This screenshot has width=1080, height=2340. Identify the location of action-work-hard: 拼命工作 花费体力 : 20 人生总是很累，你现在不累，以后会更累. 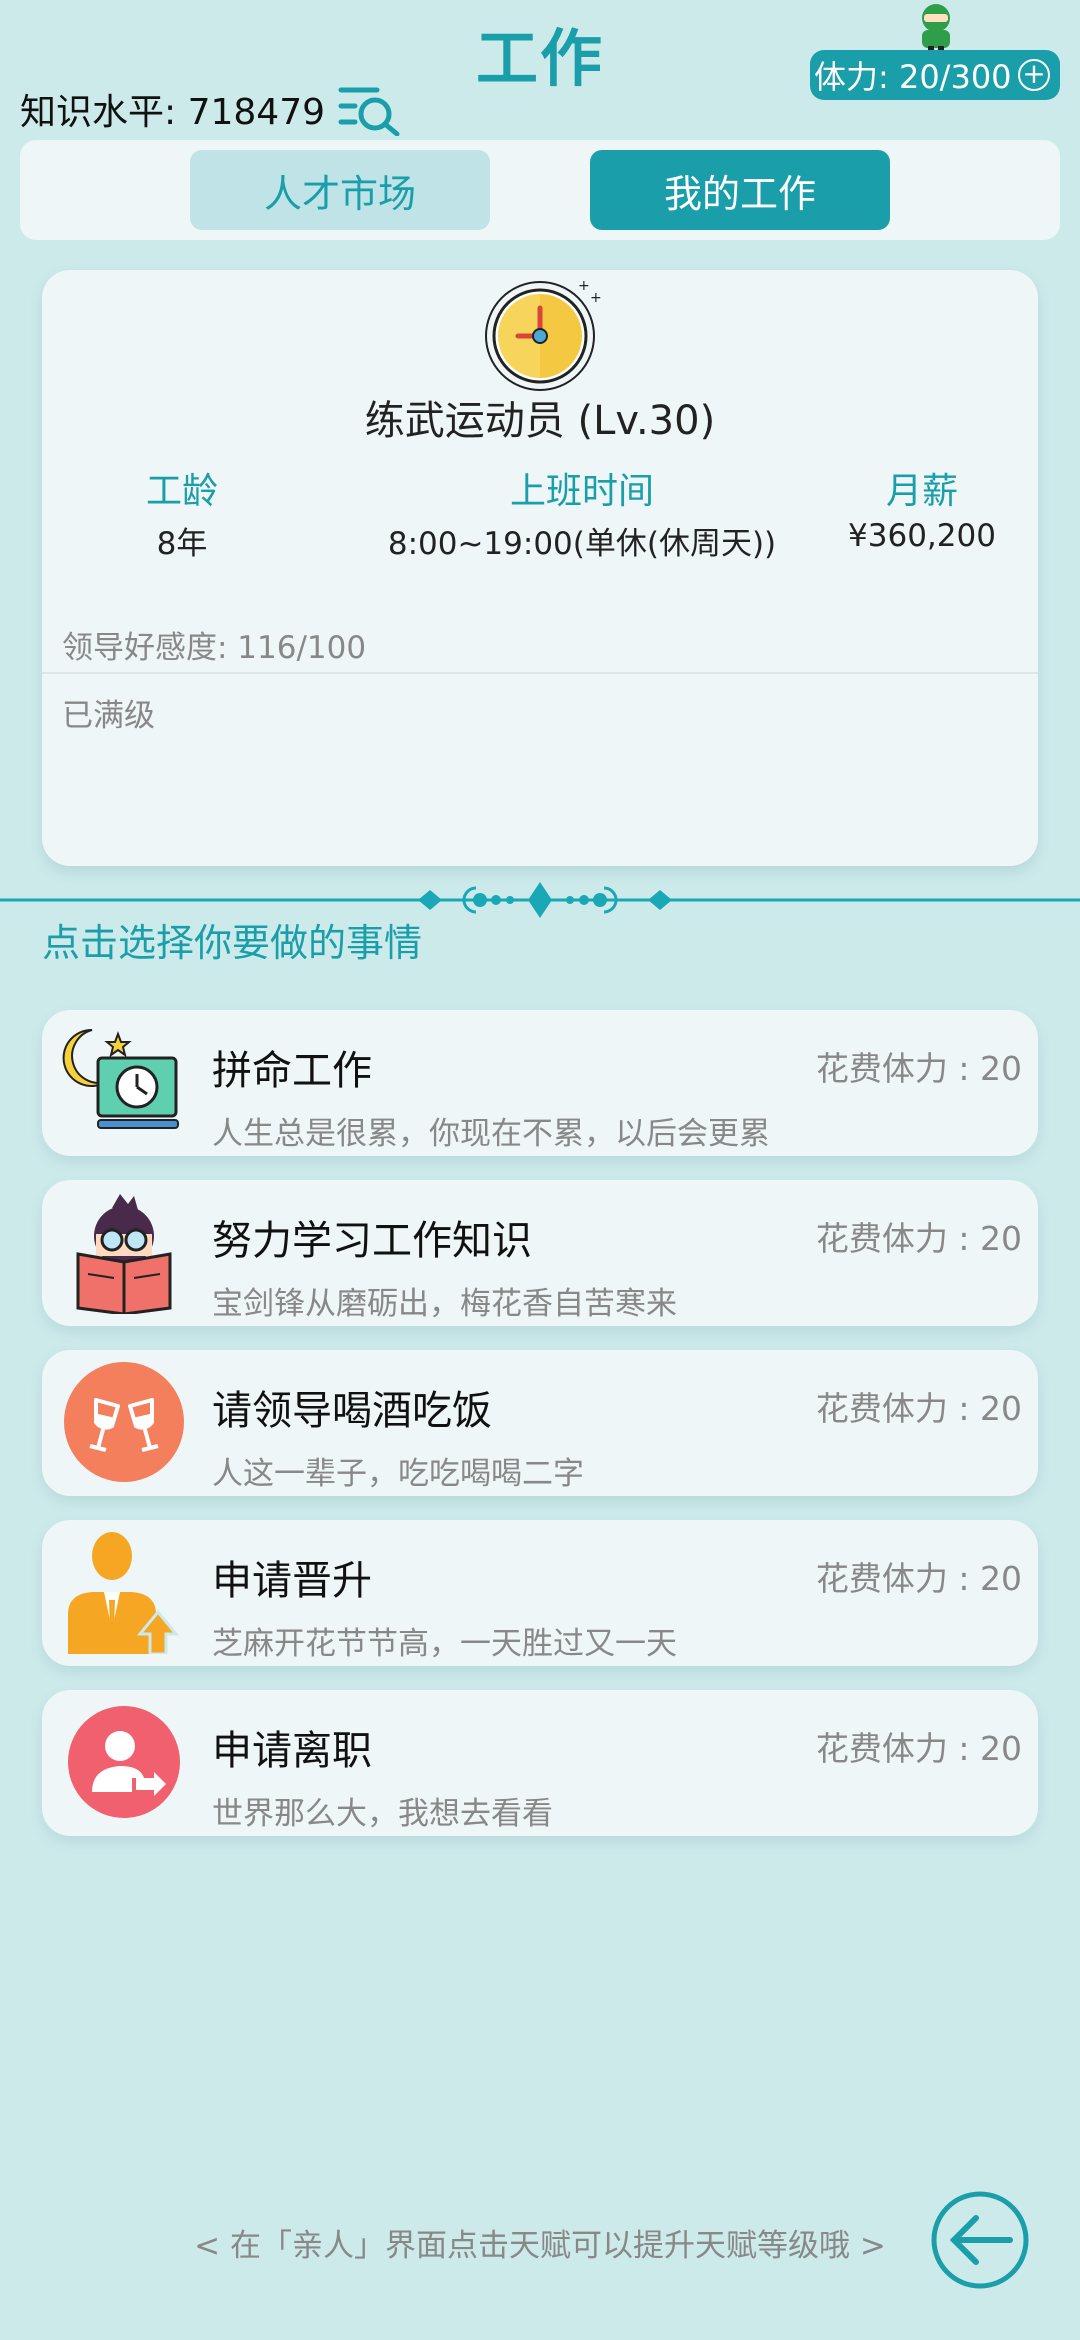
(540, 1083).